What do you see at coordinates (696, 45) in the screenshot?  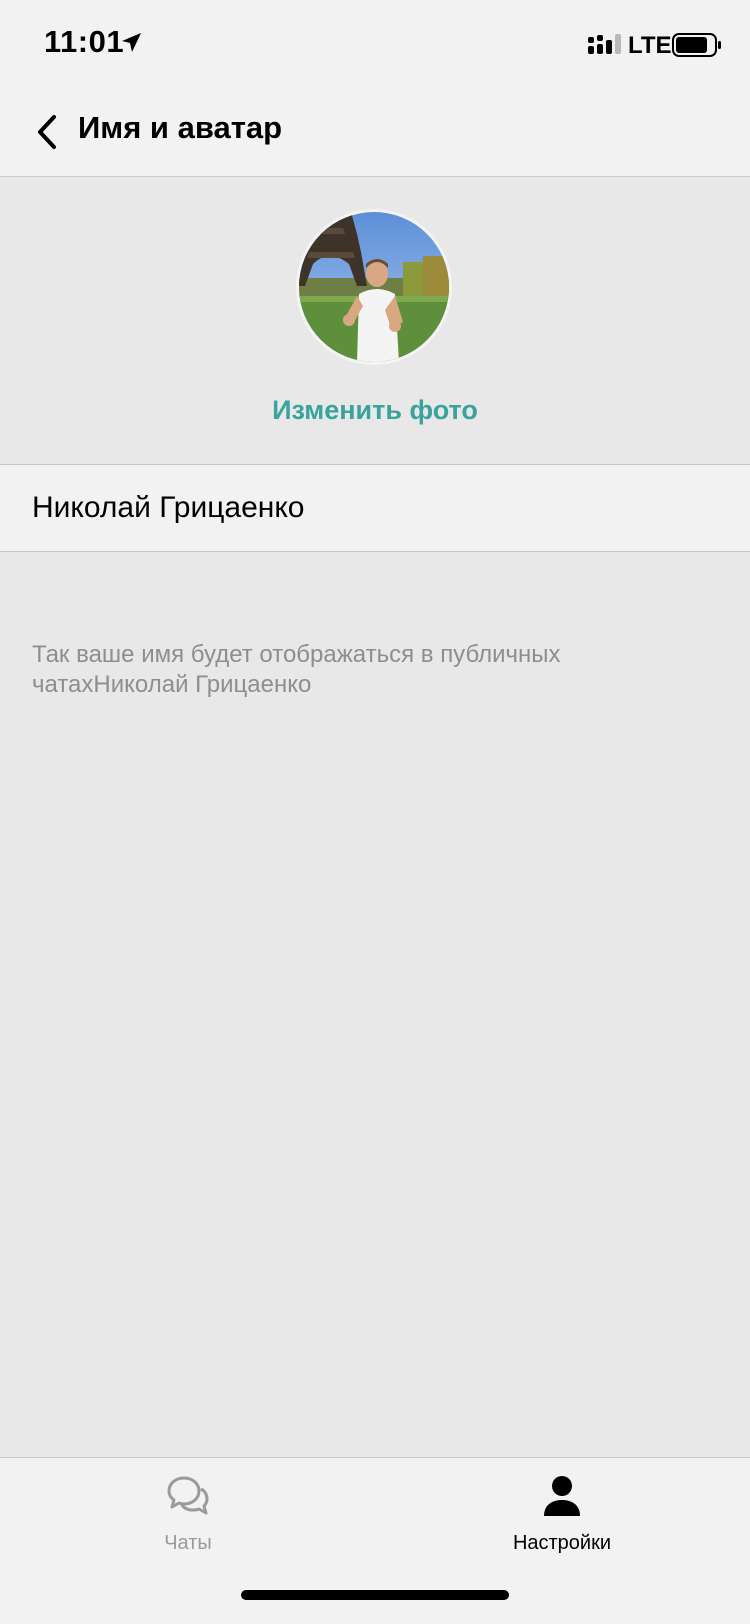 I see `battery-icon` at bounding box center [696, 45].